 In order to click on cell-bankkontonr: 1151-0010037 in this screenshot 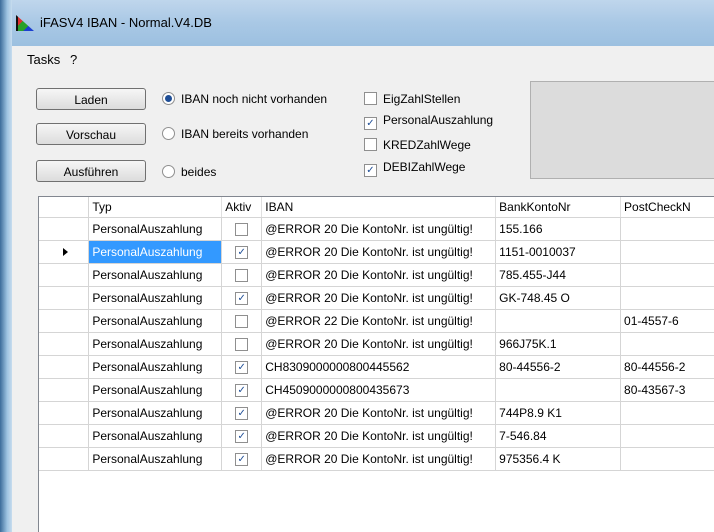, I will do `click(558, 252)`.